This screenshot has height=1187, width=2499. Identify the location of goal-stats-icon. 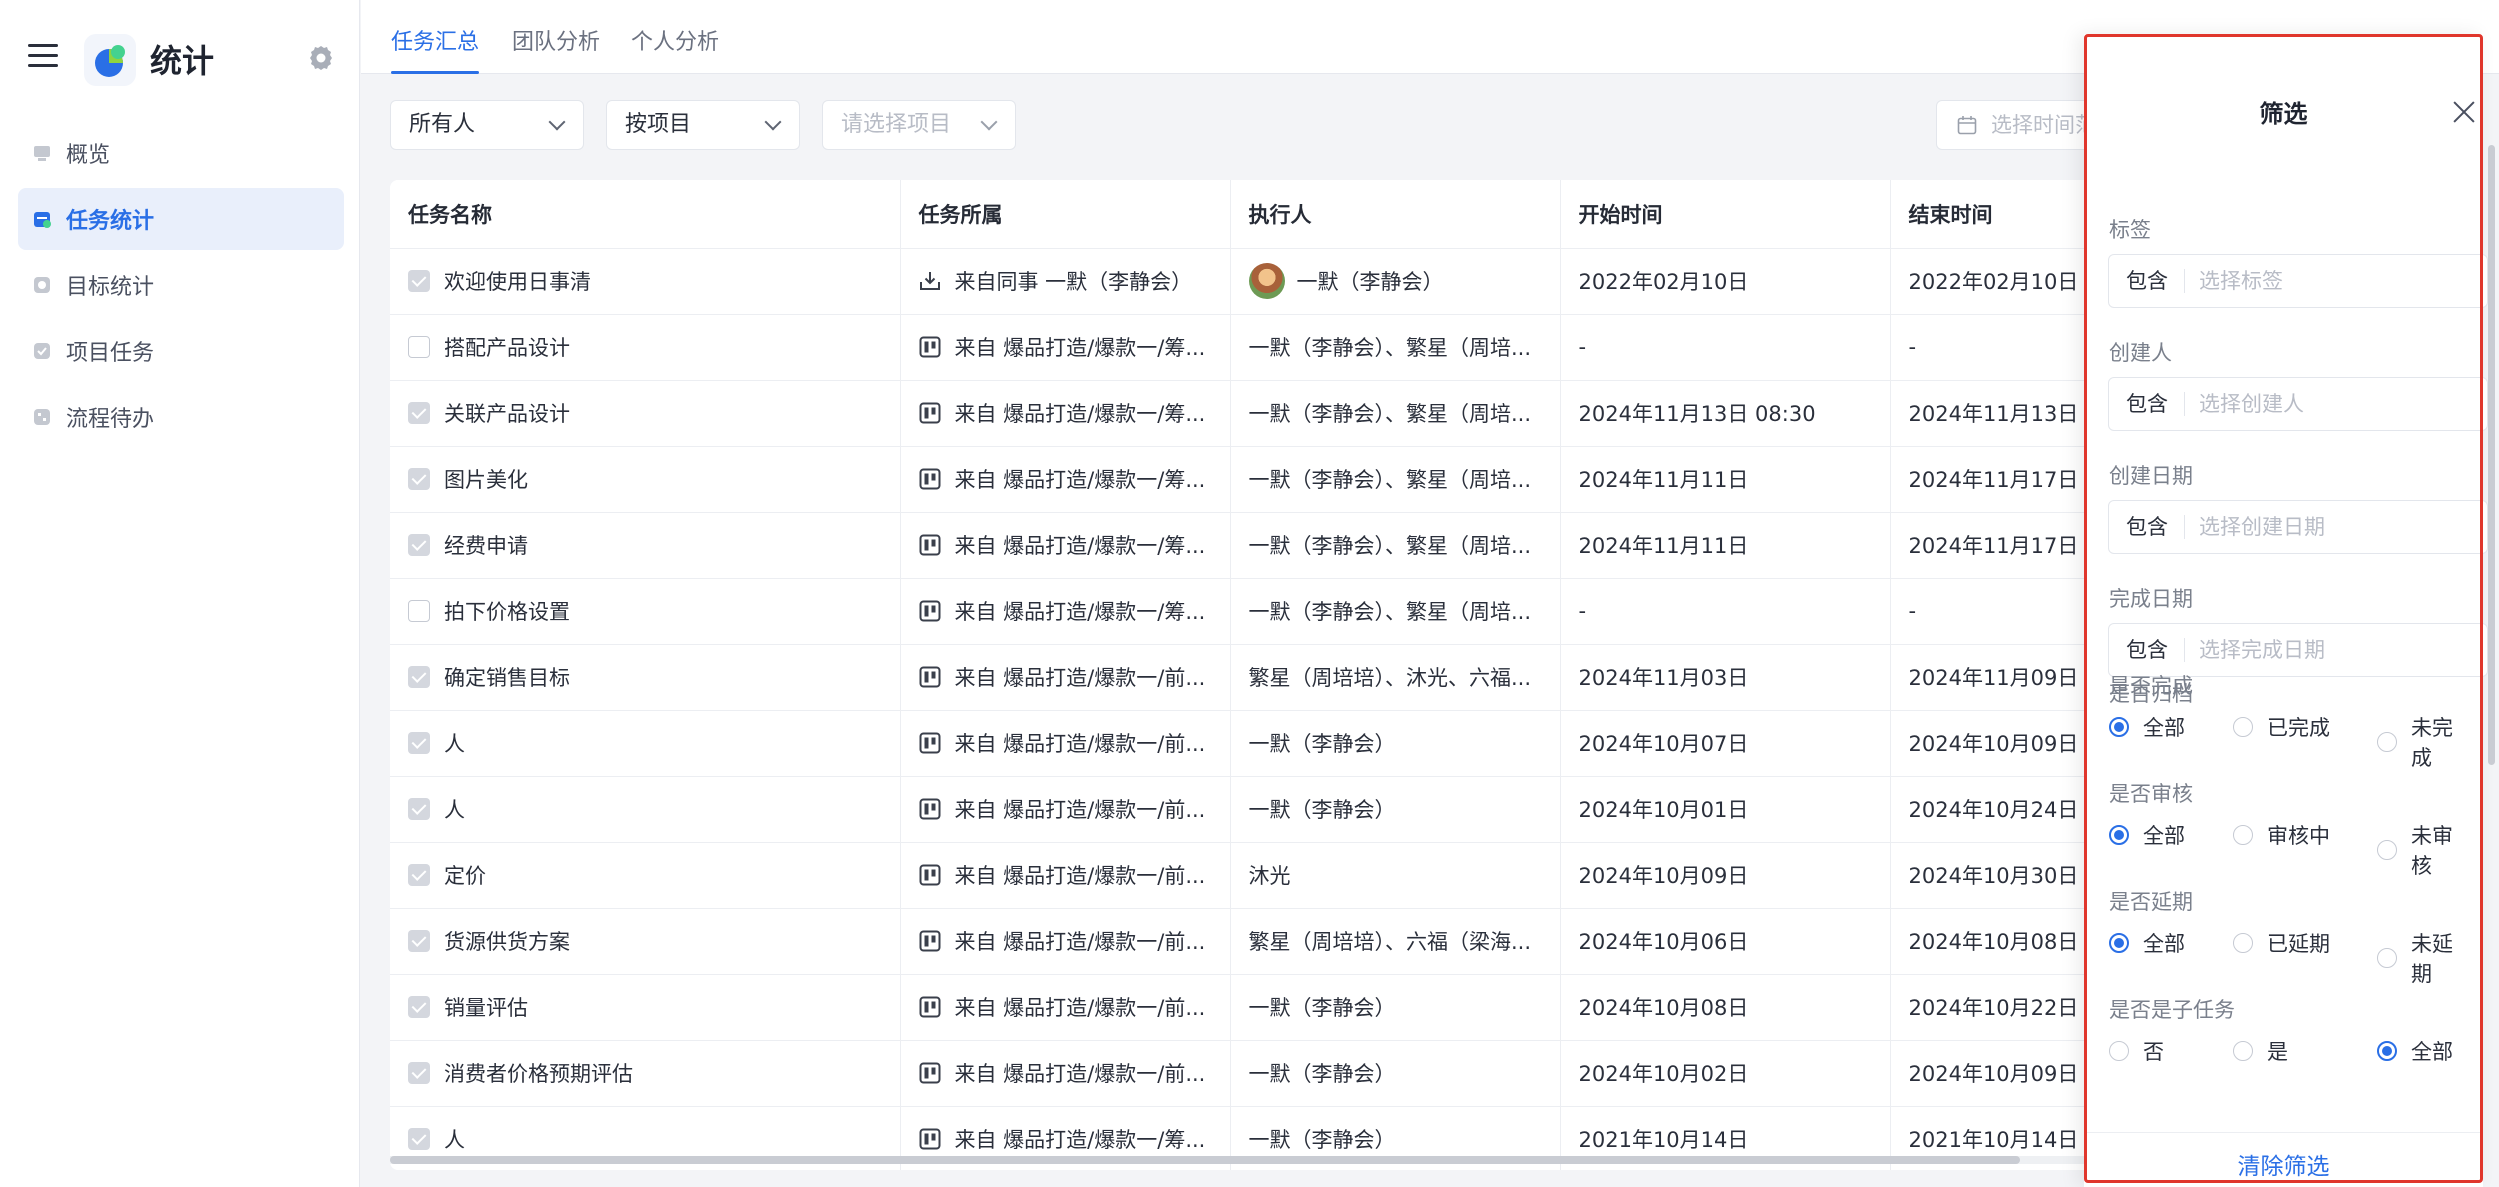
(42, 285).